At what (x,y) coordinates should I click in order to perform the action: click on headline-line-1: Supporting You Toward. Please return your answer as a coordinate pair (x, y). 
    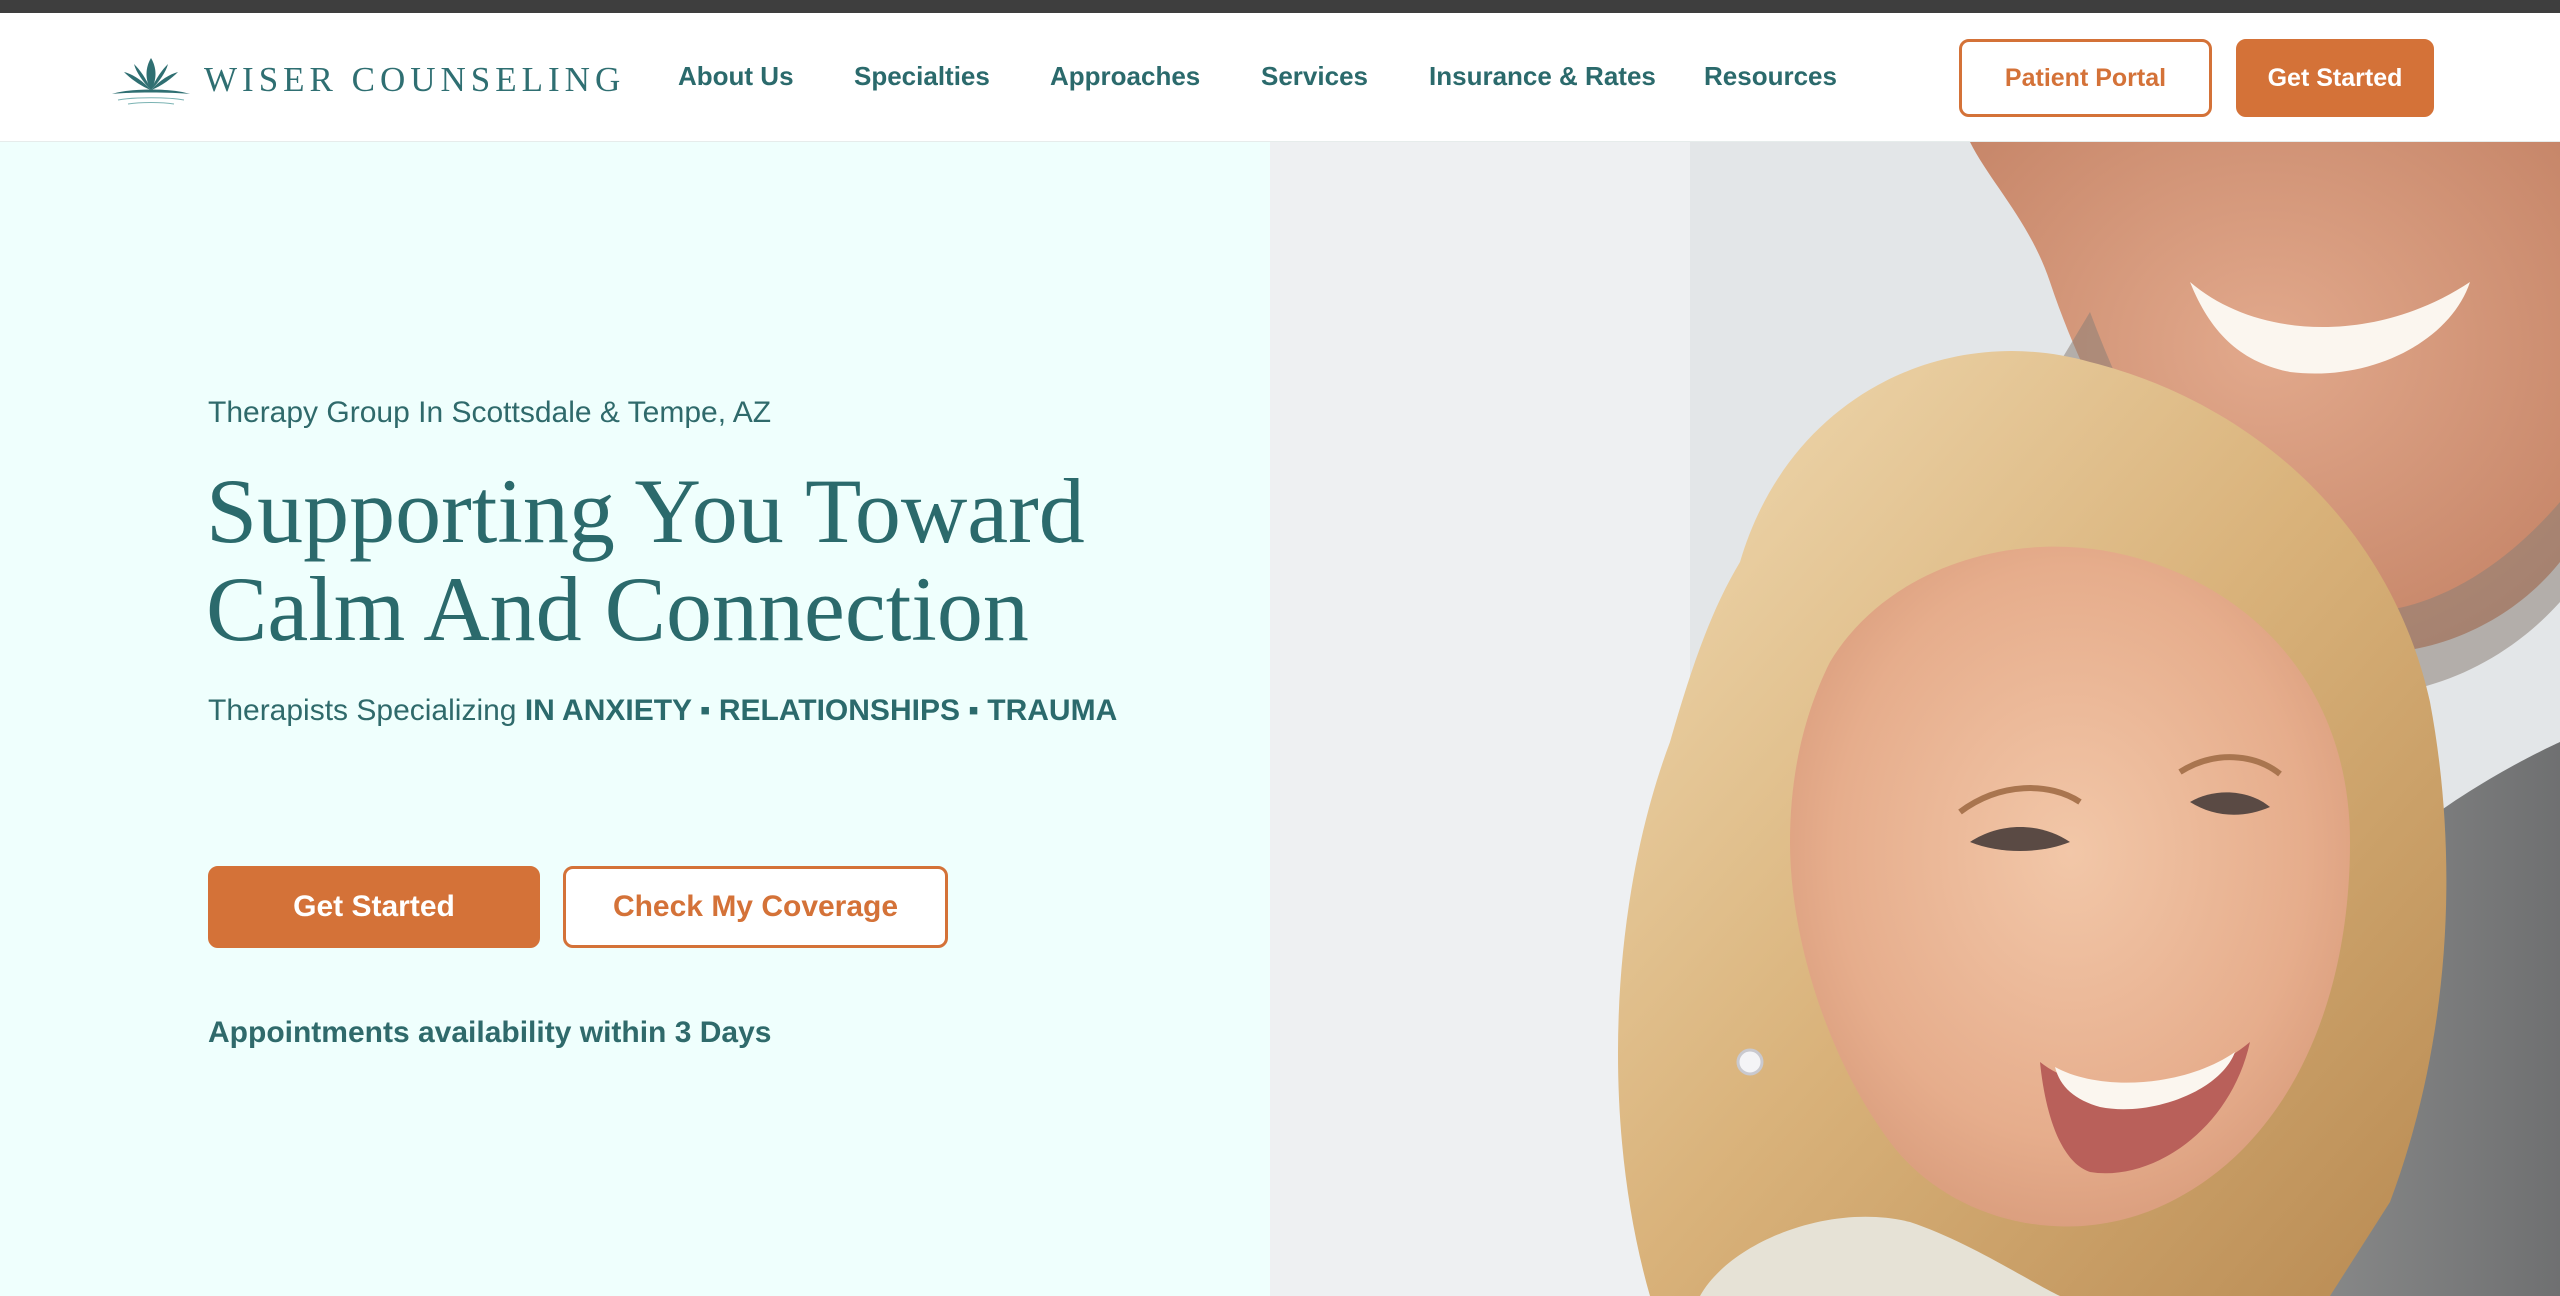
    Looking at the image, I should click on (645, 511).